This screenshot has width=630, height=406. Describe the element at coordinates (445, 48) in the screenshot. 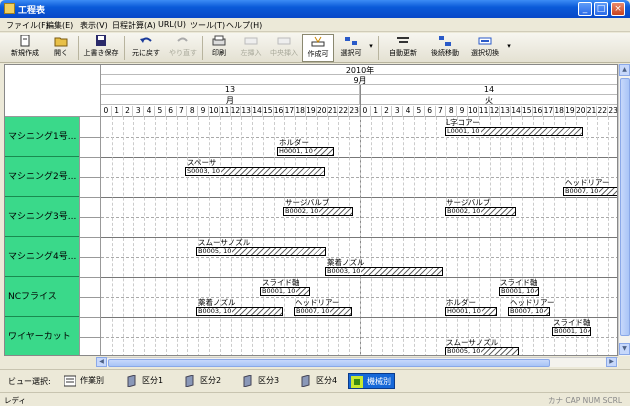

I see `move-successor-button: 後続移動` at that location.